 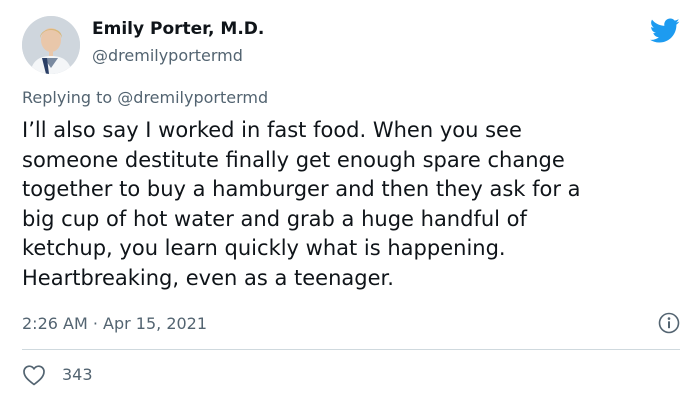 What do you see at coordinates (67, 97) in the screenshot?
I see `replying-to-prefix: Replying to` at bounding box center [67, 97].